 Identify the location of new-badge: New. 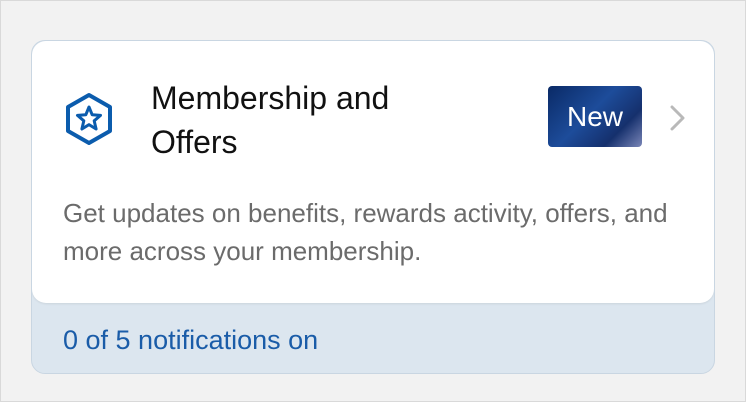
(595, 116).